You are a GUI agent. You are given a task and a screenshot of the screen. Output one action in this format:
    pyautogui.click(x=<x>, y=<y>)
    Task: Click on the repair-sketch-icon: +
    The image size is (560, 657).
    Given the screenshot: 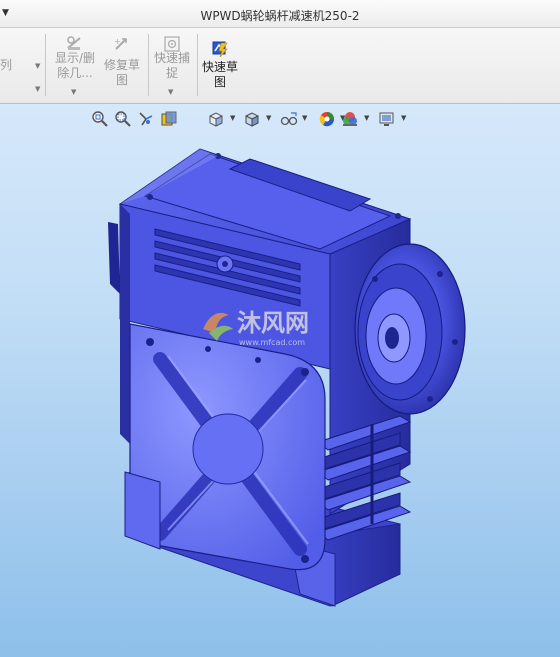 What is the action you would take?
    pyautogui.click(x=120, y=43)
    